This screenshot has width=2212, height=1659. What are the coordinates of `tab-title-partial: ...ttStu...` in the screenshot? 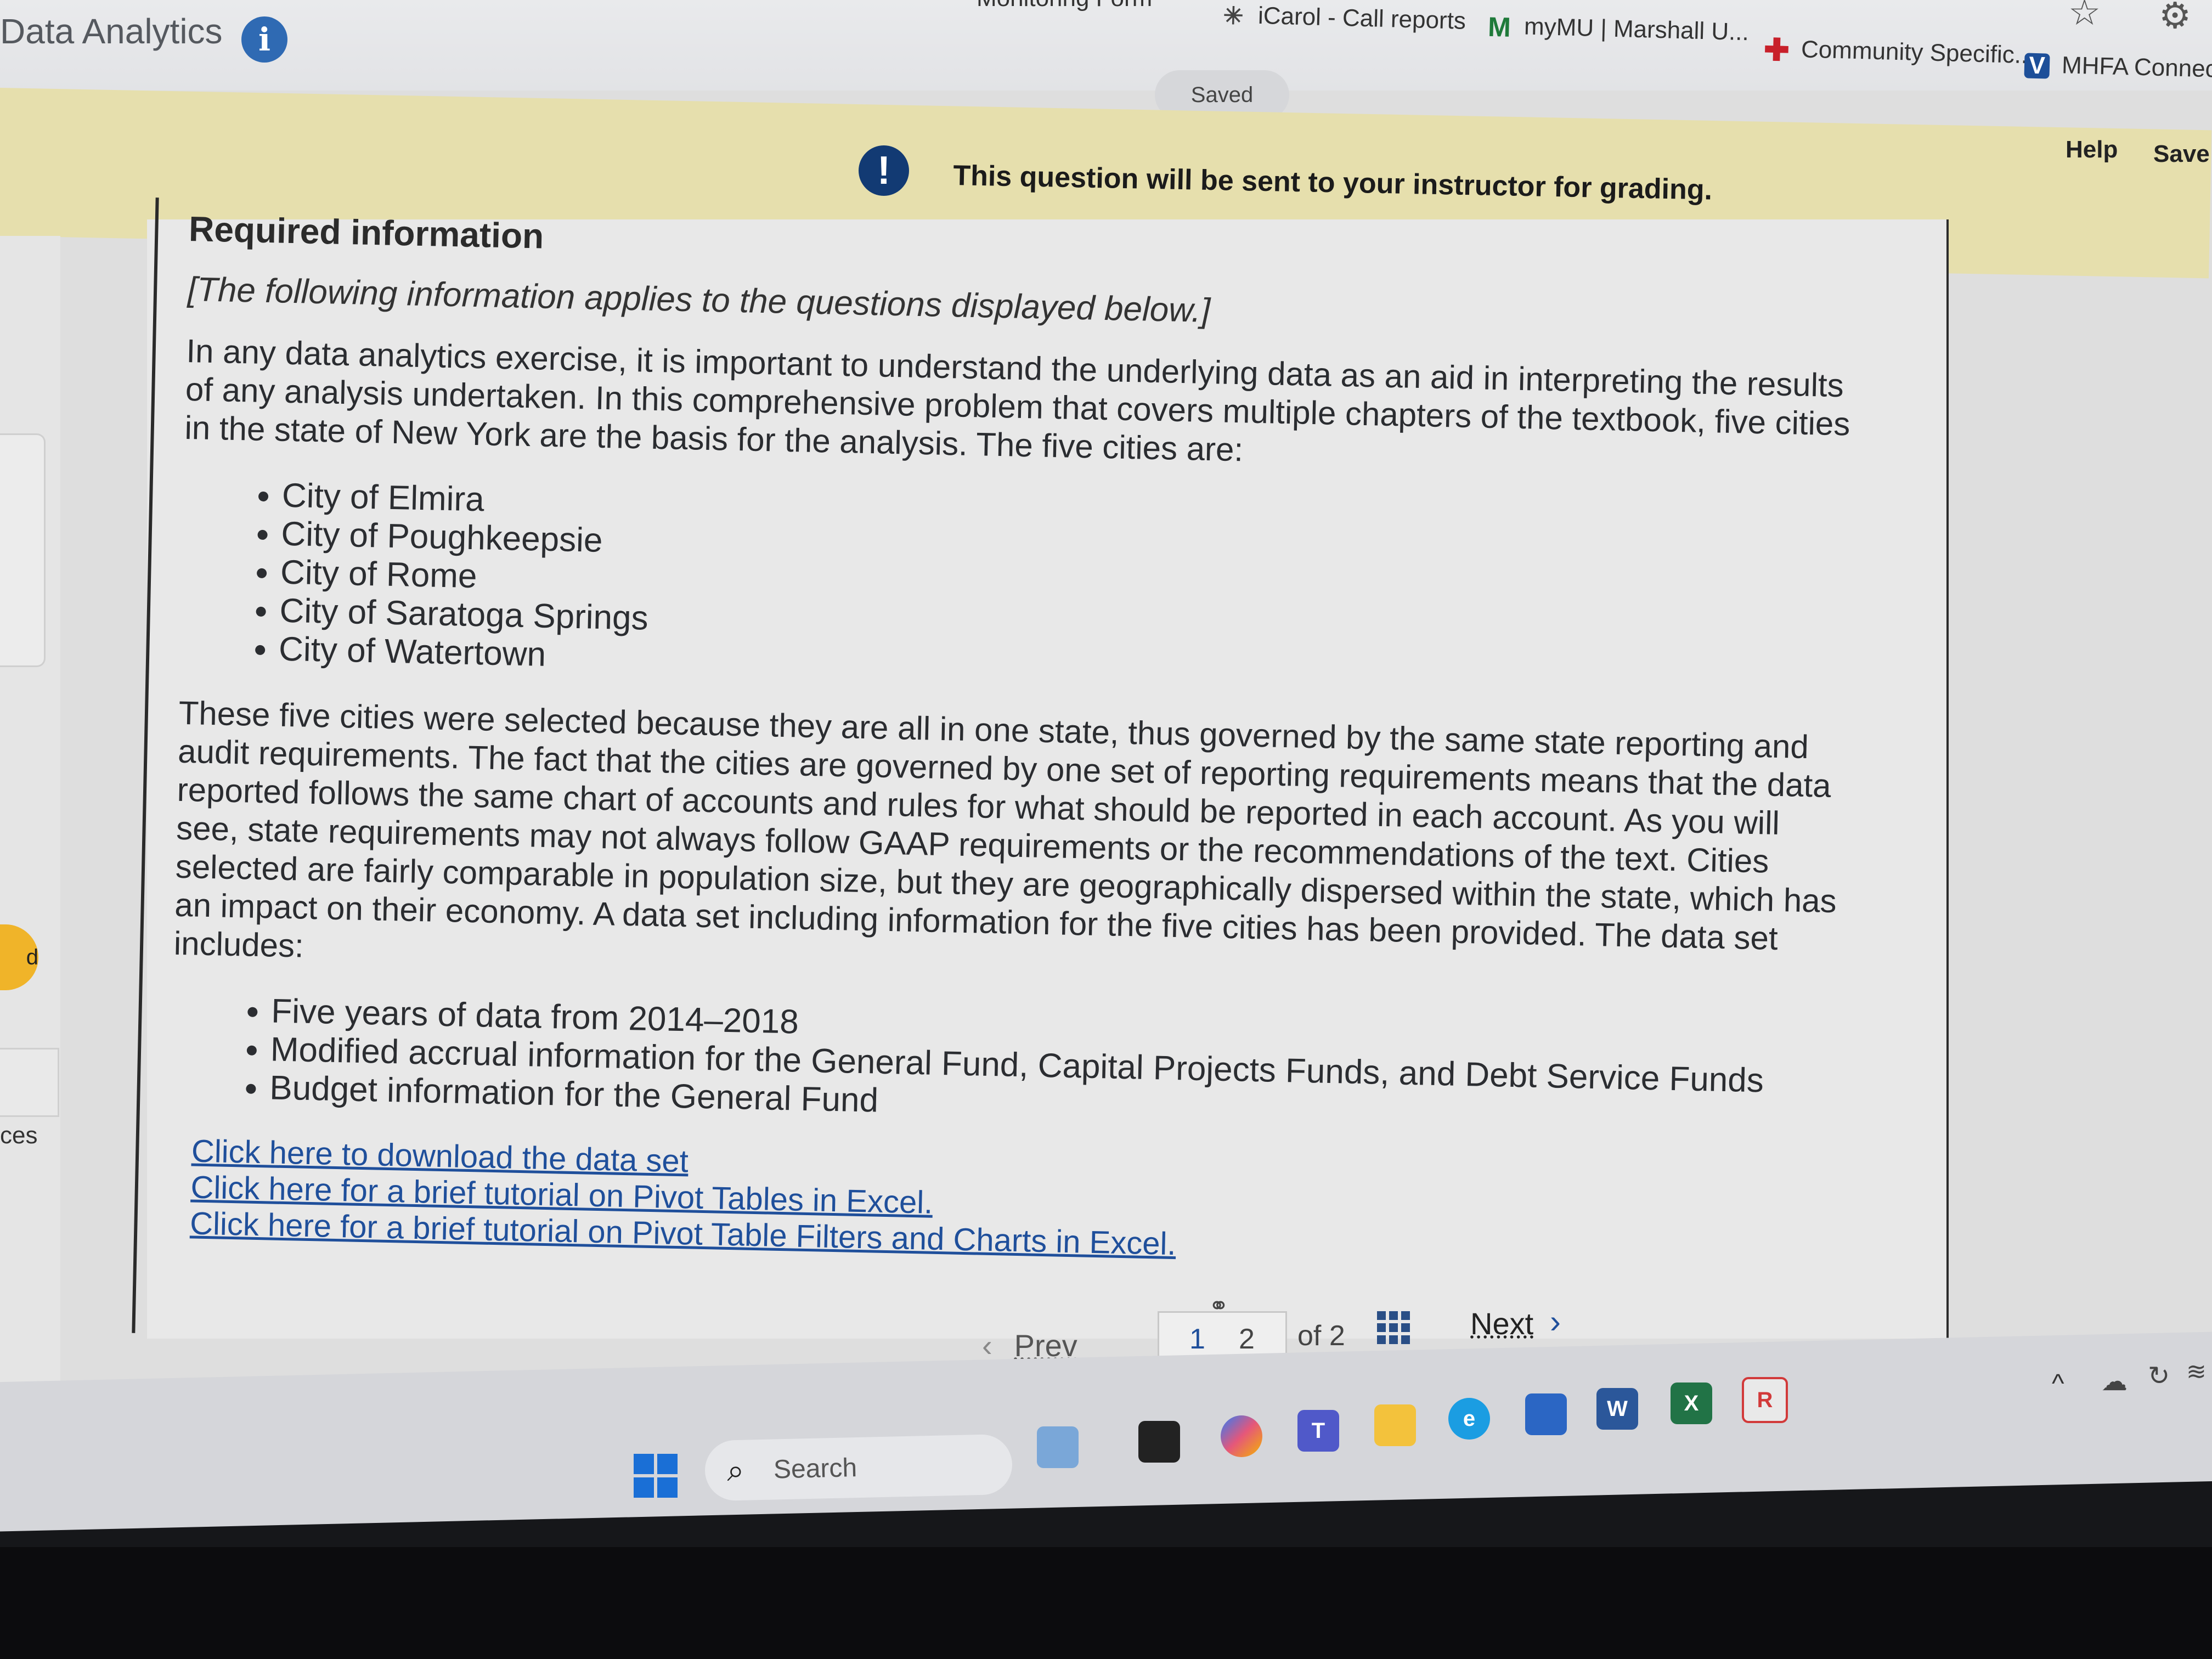 It's located at (1972, 2).